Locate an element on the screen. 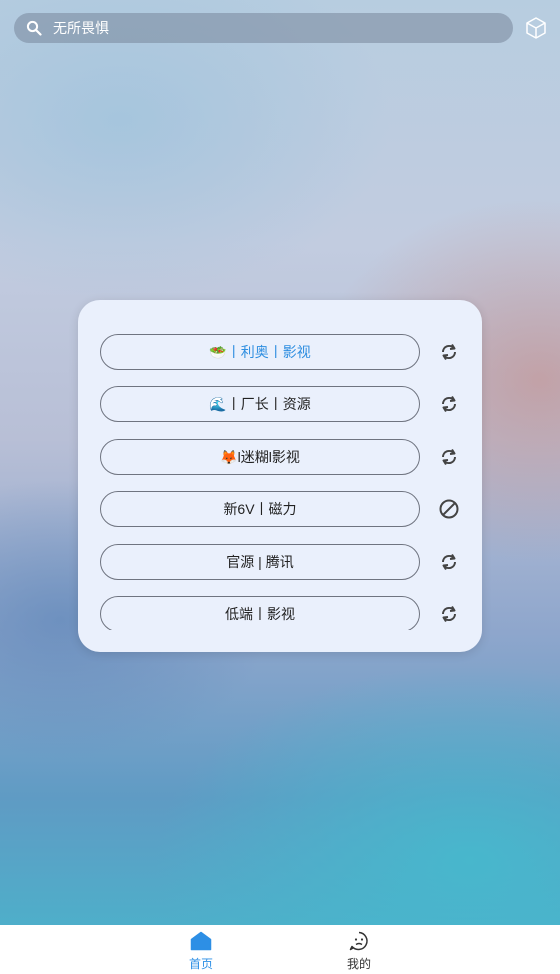  nav-home: 首页 is located at coordinates (201, 951).